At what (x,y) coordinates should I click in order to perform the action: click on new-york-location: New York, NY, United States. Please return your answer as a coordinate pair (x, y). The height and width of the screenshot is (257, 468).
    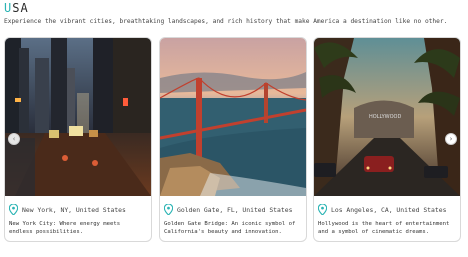
    Looking at the image, I should click on (67, 209).